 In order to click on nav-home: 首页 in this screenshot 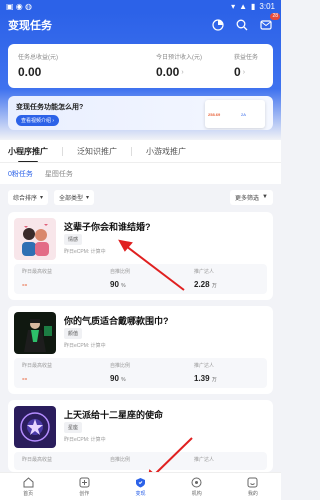, I will do `click(28, 486)`.